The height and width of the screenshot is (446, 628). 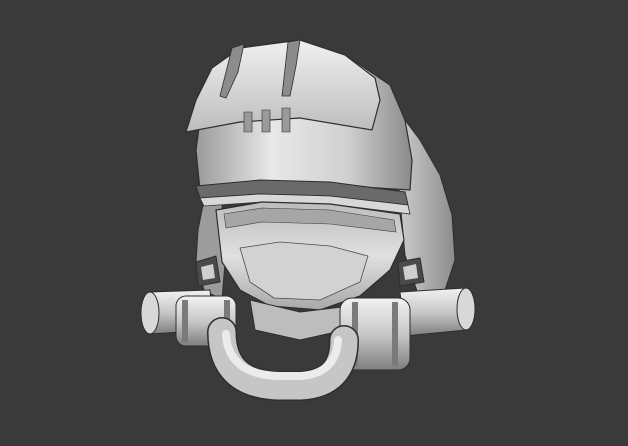 I want to click on helmet-dome, so click(x=299, y=127).